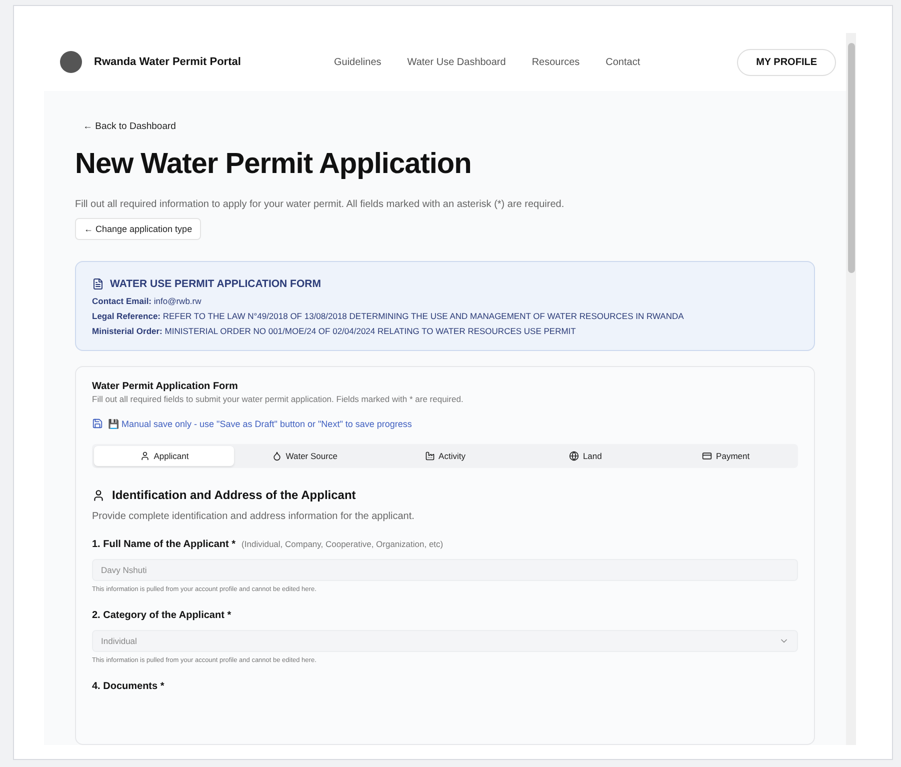 The height and width of the screenshot is (767, 901). I want to click on drop-icon, so click(277, 456).